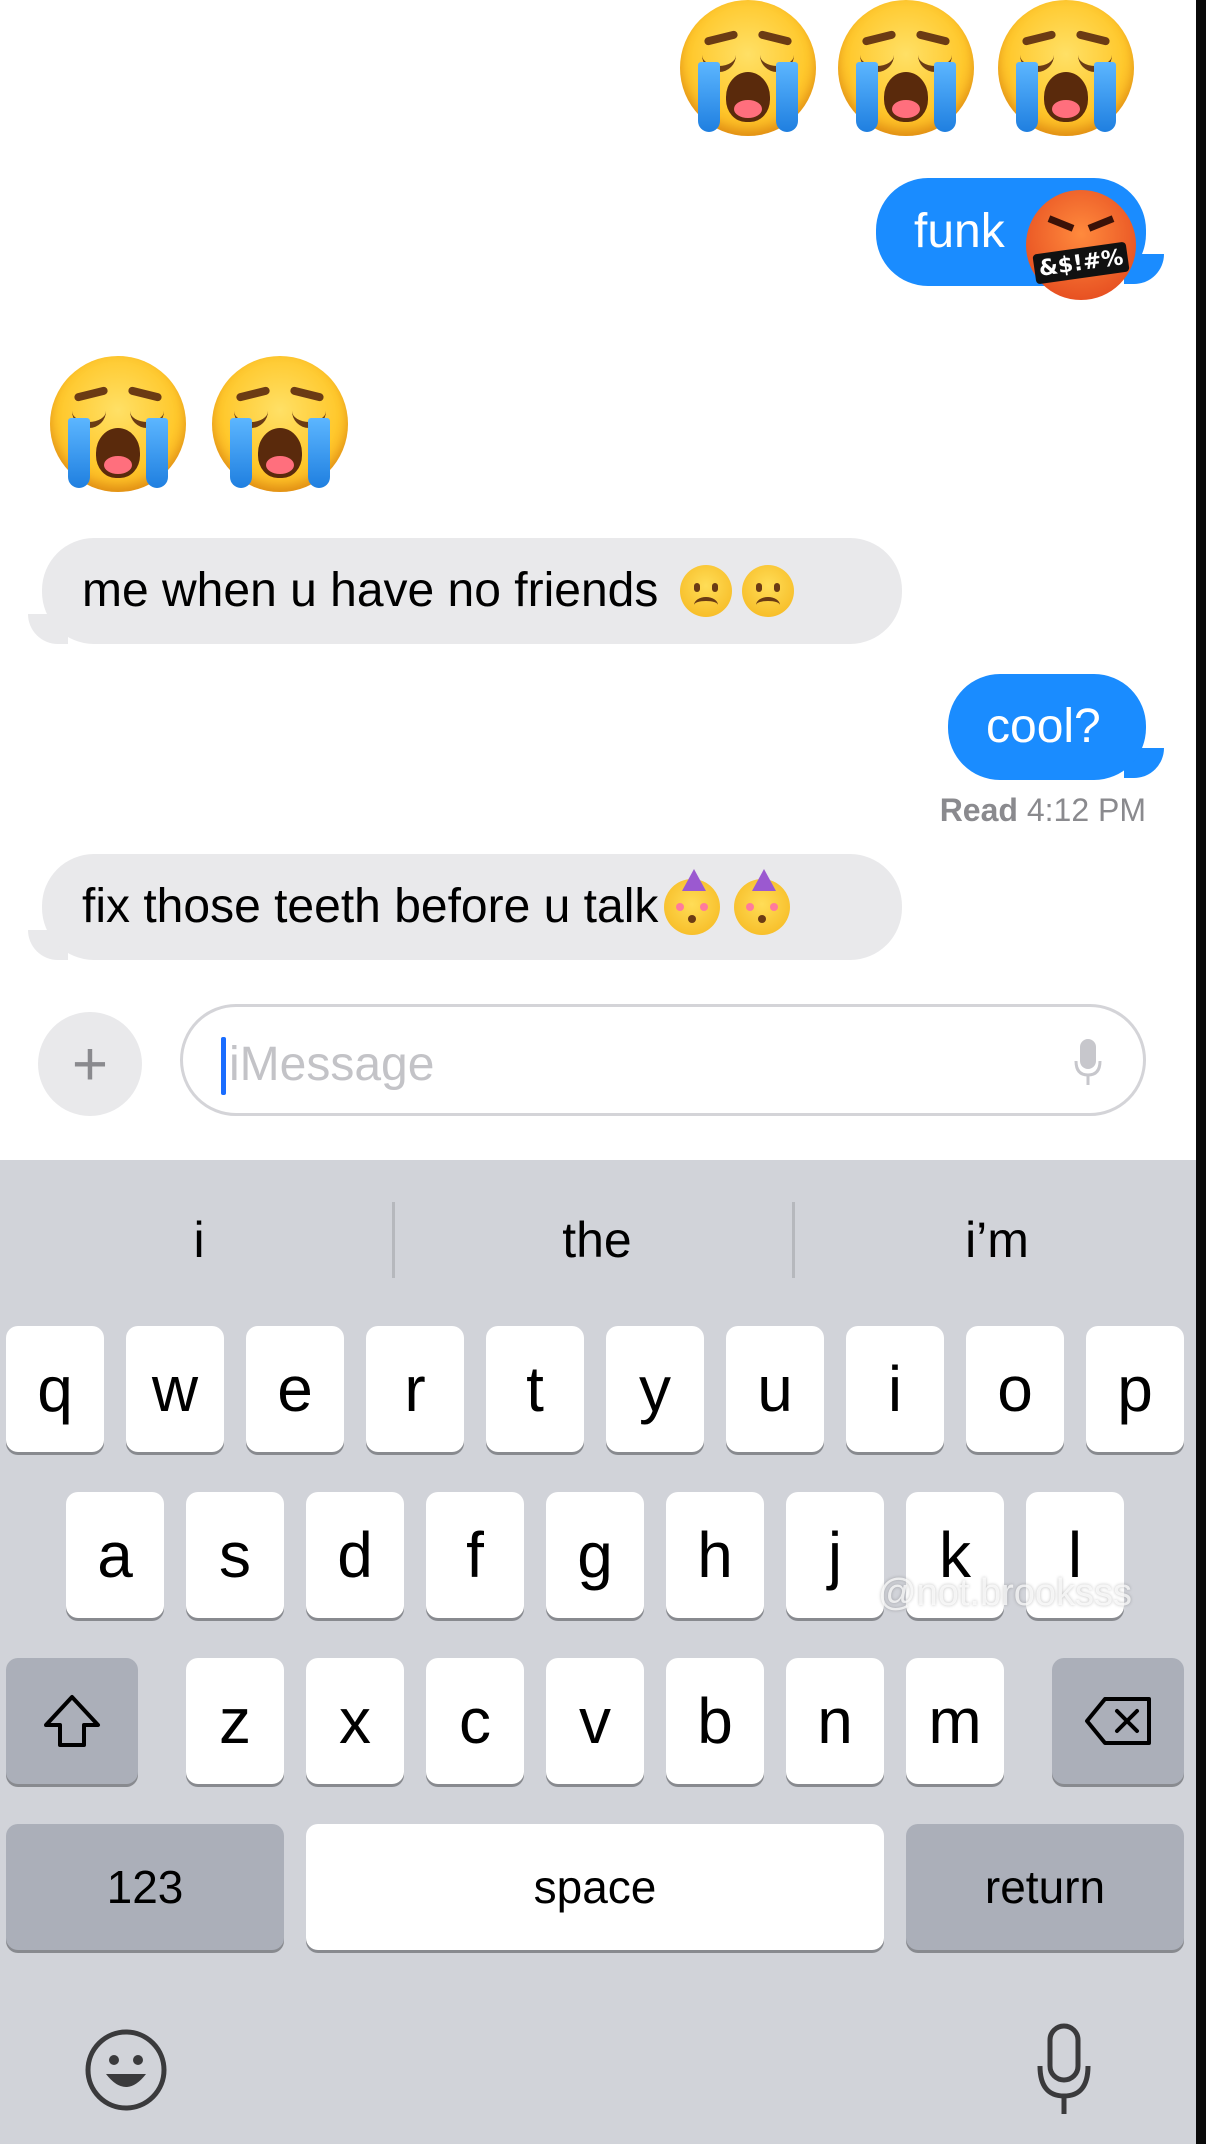 The height and width of the screenshot is (2144, 1206). Describe the element at coordinates (115, 1555) in the screenshot. I see `key: a` at that location.